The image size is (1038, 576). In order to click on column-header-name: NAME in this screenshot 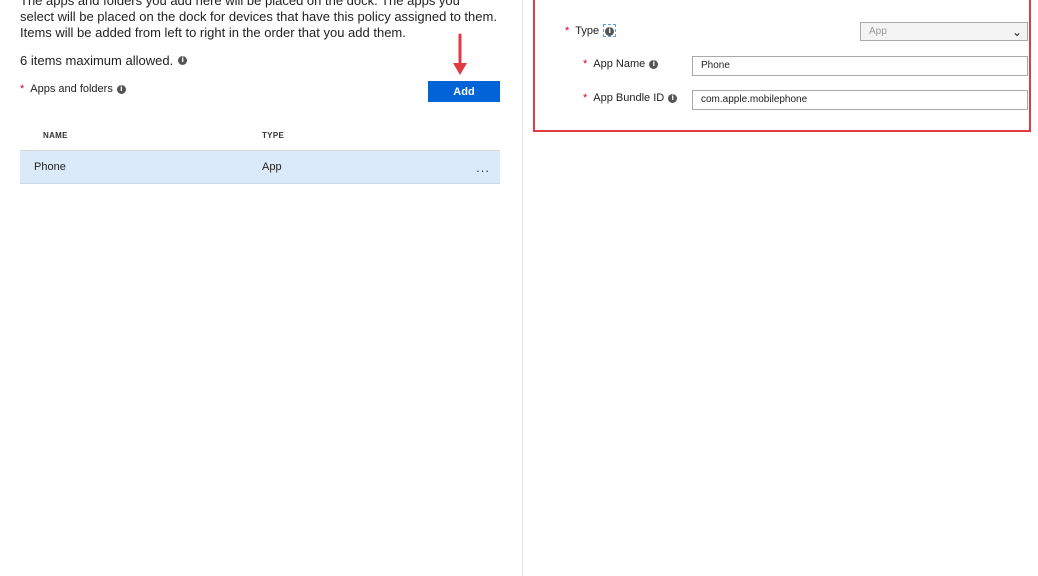, I will do `click(141, 135)`.